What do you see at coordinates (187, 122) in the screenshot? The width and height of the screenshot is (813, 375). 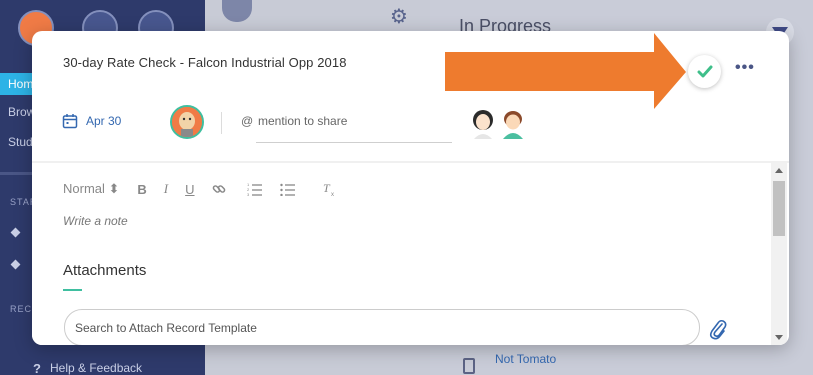 I see `owner-avatar` at bounding box center [187, 122].